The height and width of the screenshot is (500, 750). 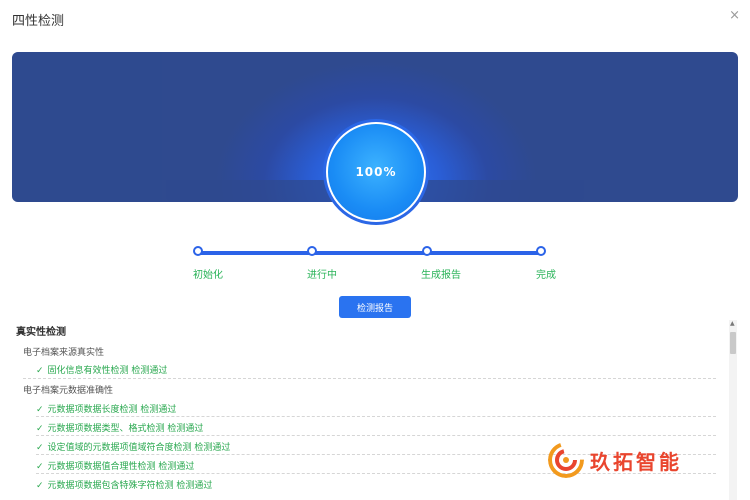 I want to click on progress-circle: 100%, so click(x=376, y=172).